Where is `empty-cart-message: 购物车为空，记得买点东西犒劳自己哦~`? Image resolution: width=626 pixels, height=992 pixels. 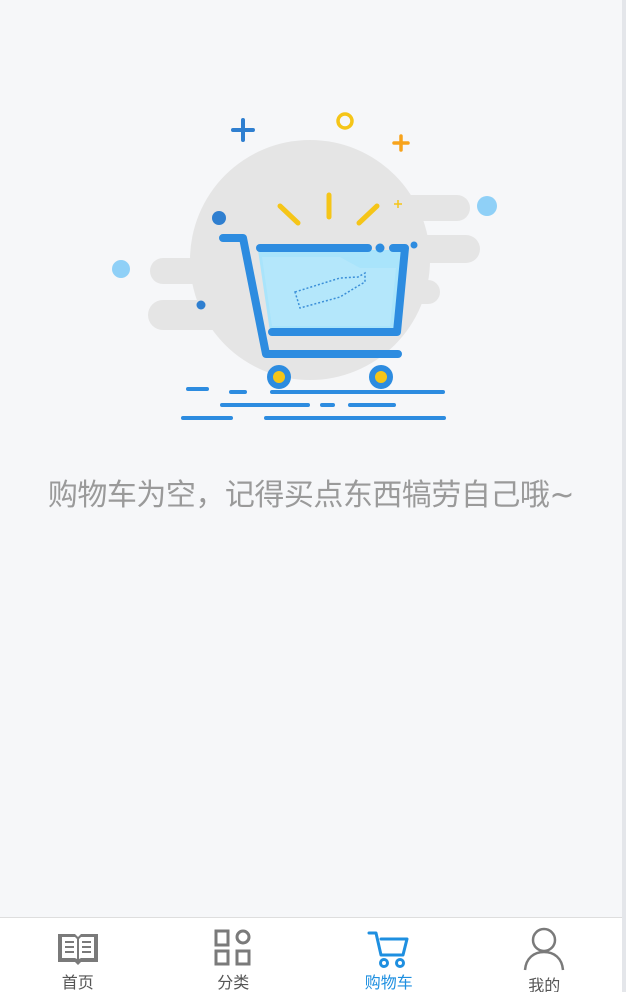 empty-cart-message: 购物车为空，记得买点东西犒劳自己哦~ is located at coordinates (311, 495).